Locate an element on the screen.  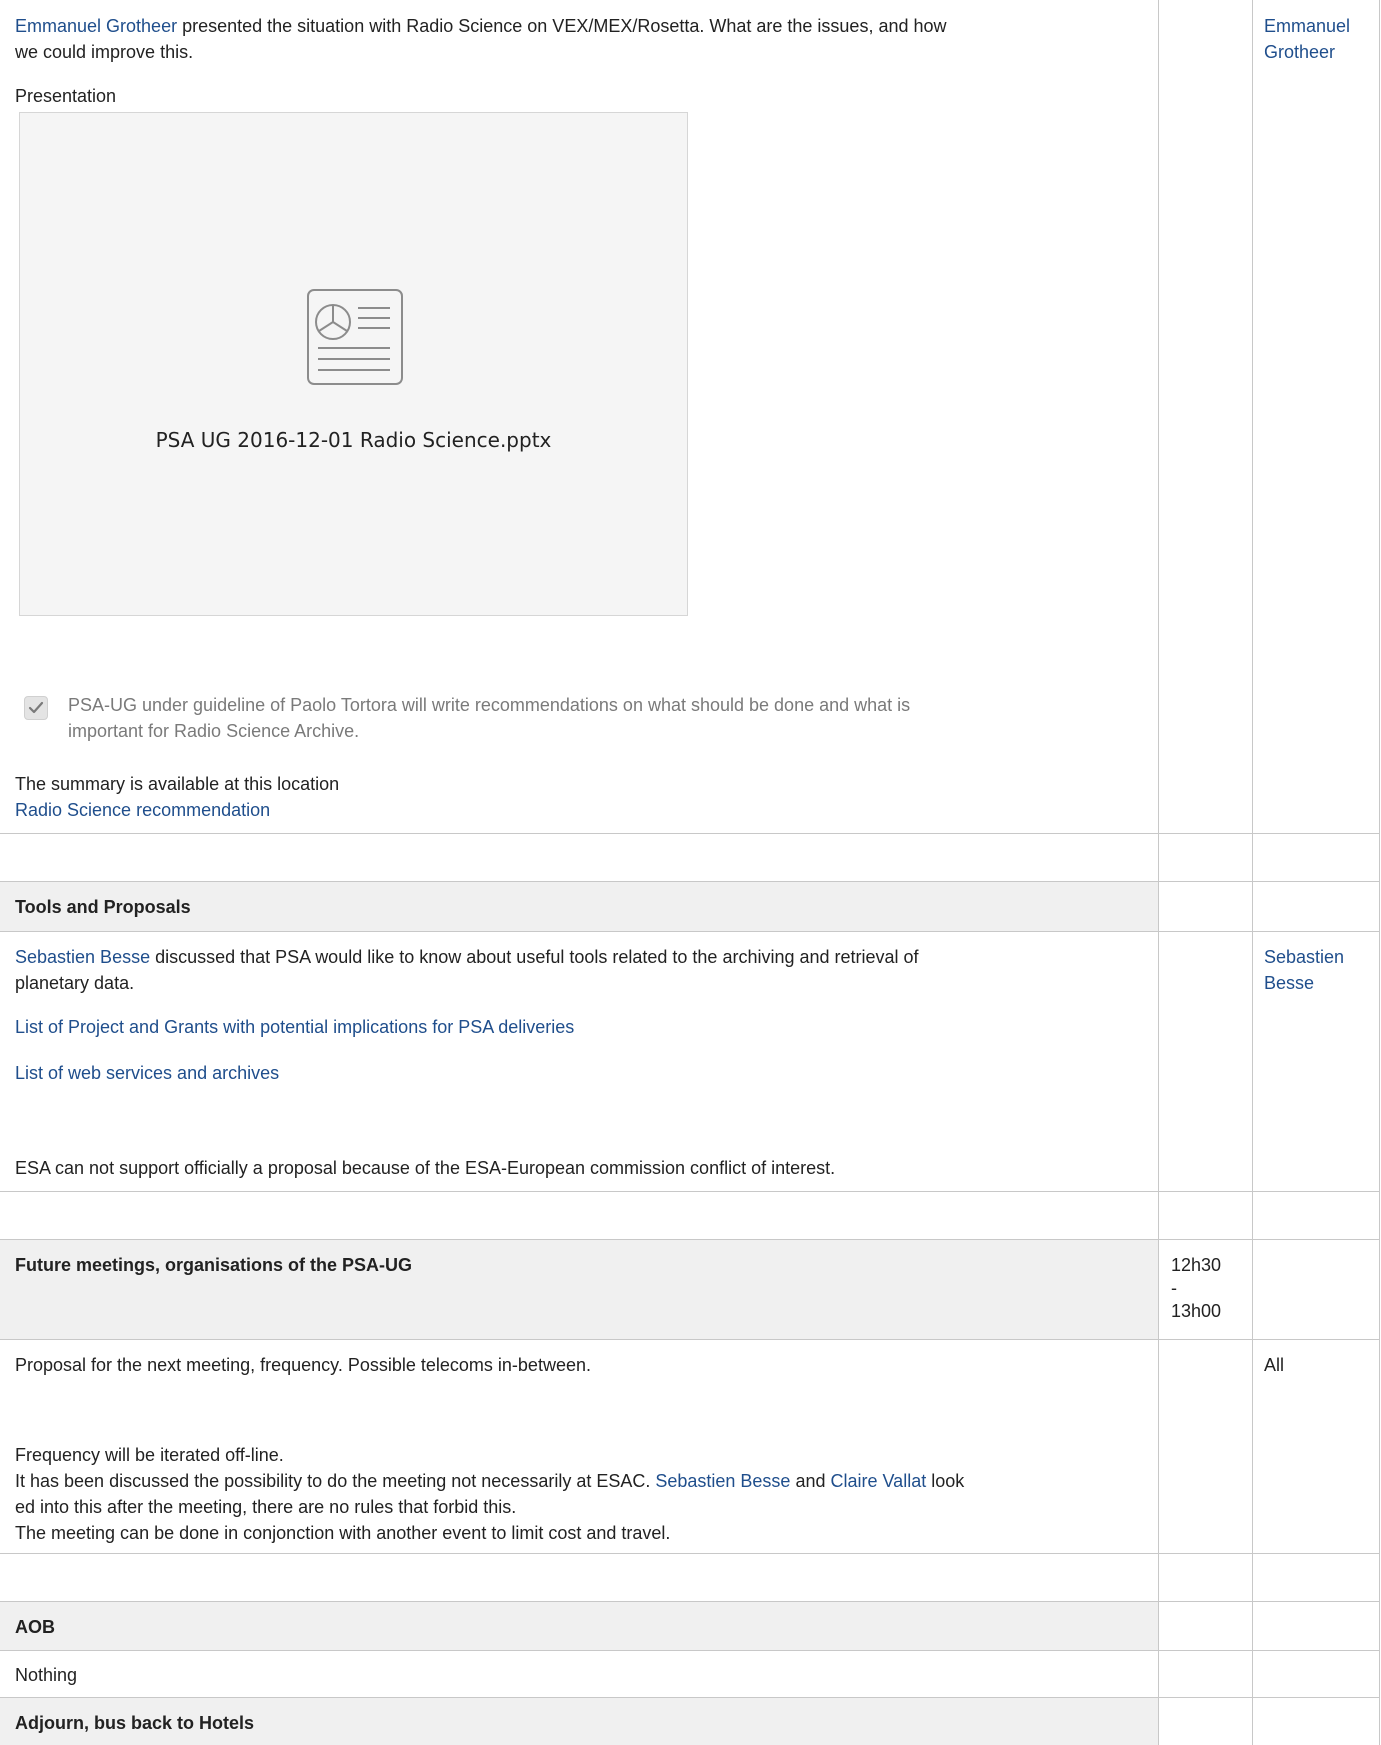
tools-who-cell: Sebastien Besse is located at coordinates (1316, 1061).